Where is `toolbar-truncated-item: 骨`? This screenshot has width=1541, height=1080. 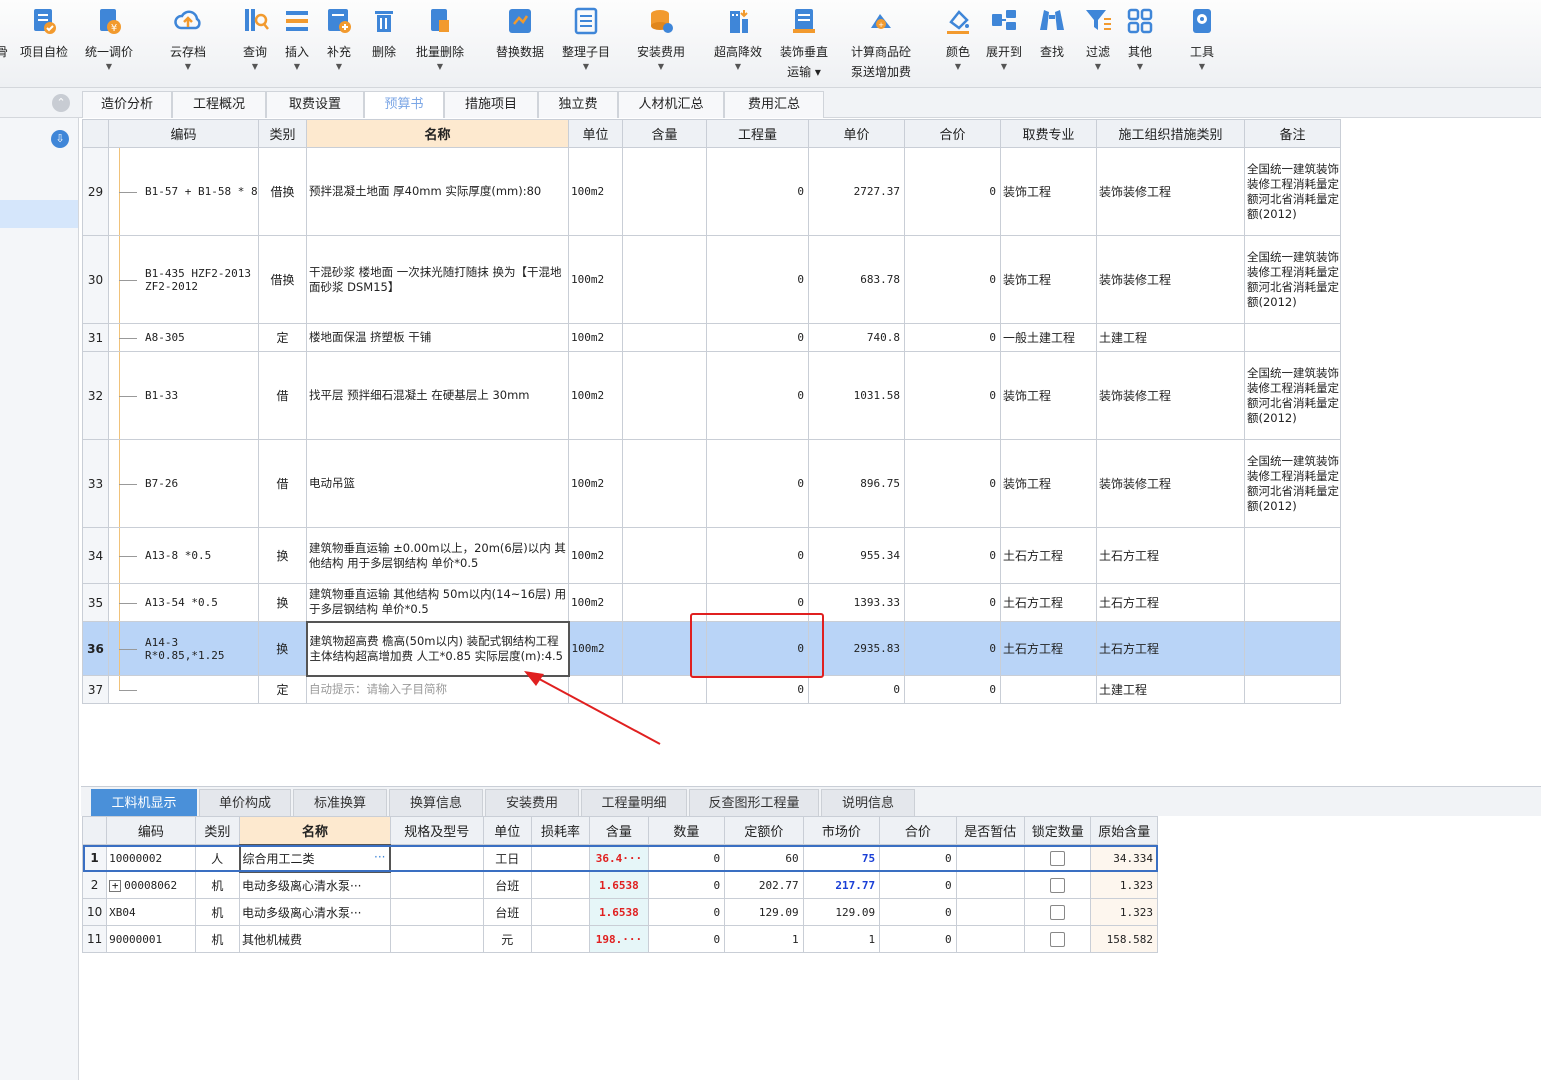 toolbar-truncated-item: 骨 is located at coordinates (4, 44).